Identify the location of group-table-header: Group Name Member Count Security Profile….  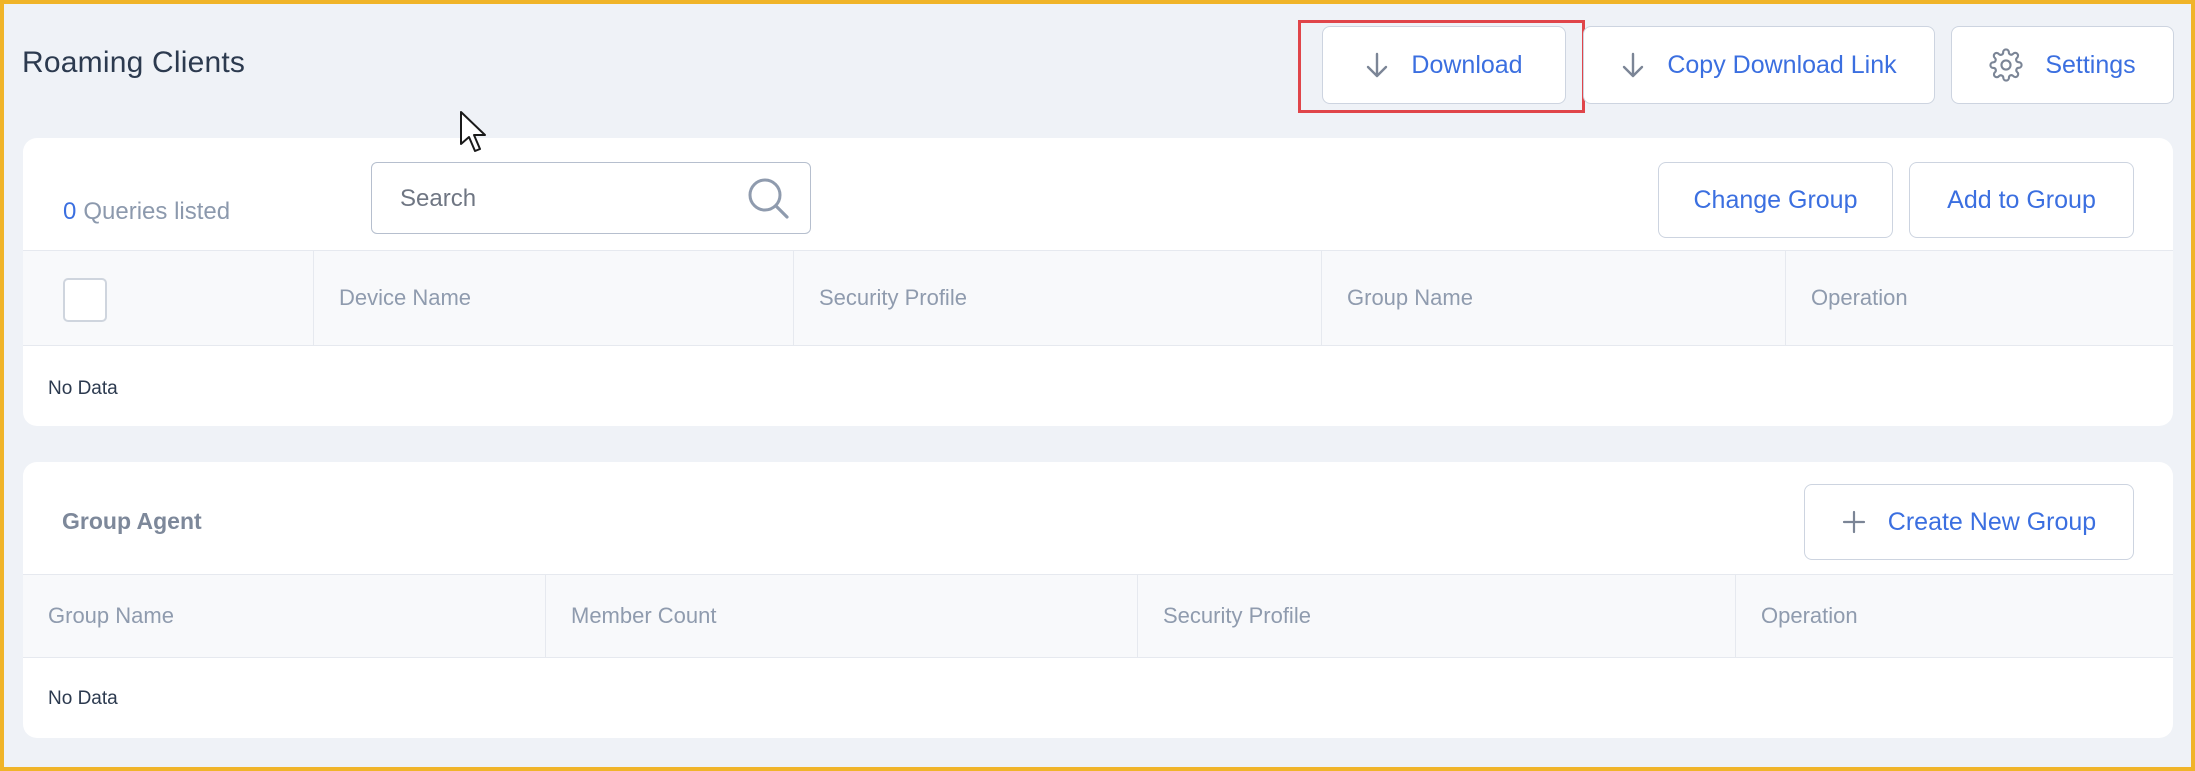
(1098, 616).